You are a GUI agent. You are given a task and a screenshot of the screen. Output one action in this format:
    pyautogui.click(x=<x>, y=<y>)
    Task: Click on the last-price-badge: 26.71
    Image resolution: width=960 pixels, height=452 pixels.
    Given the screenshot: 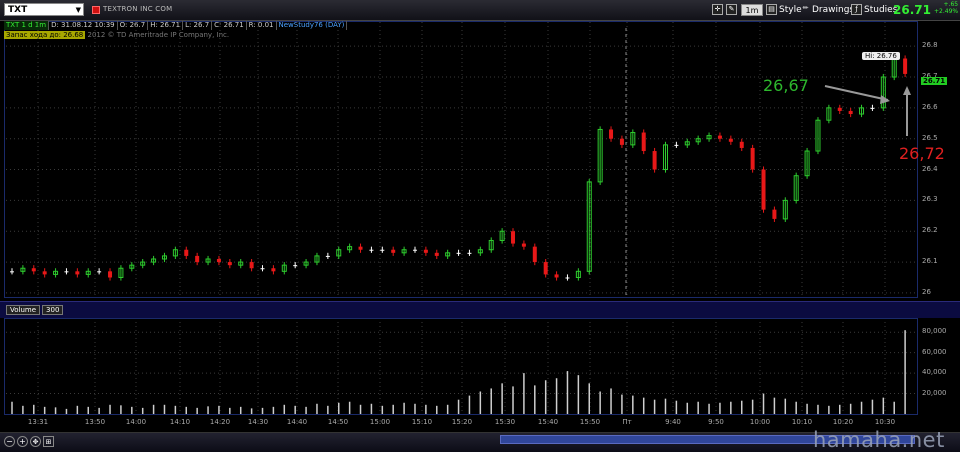 What is the action you would take?
    pyautogui.click(x=934, y=81)
    